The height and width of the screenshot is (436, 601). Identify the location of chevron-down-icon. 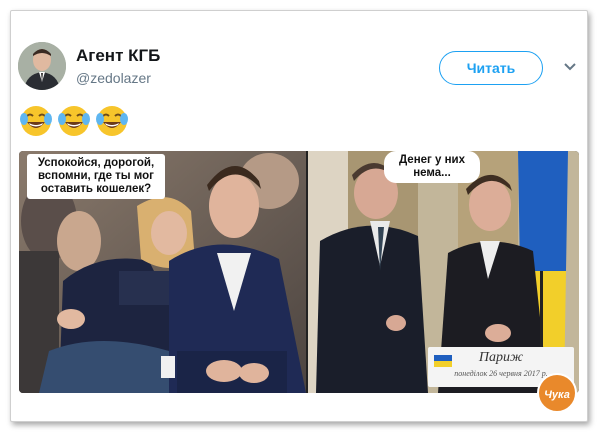
(570, 67).